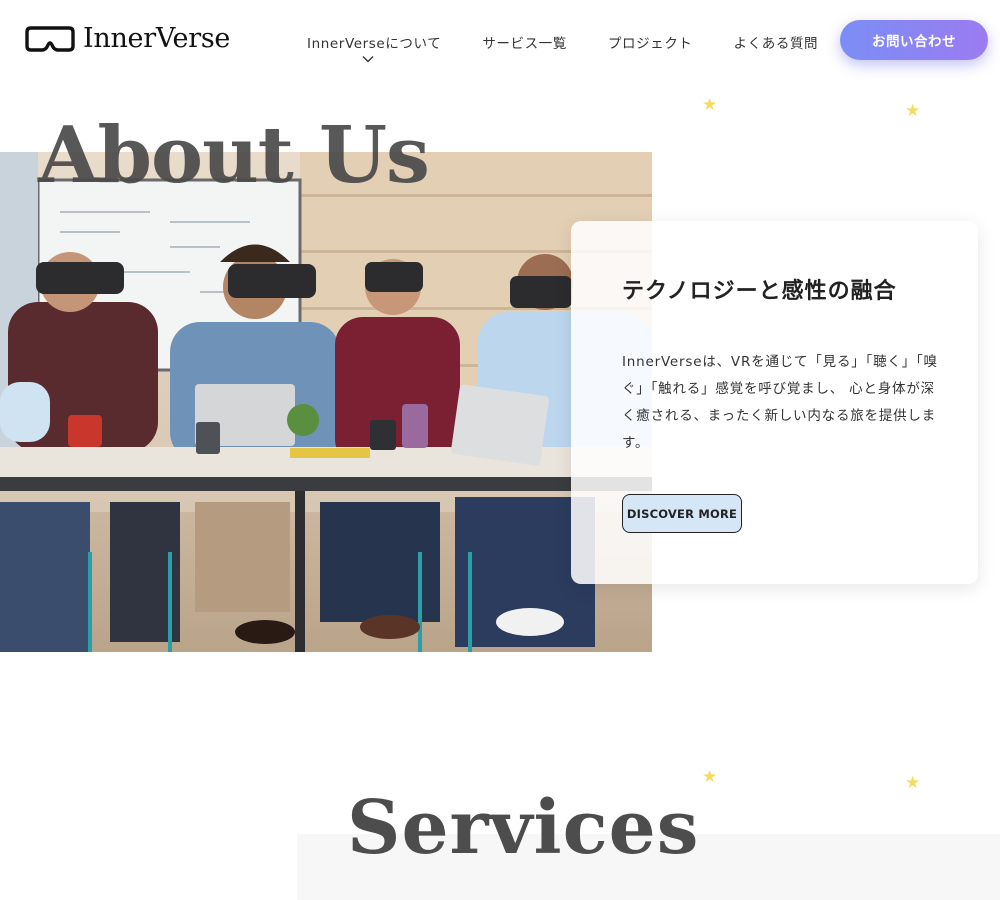  I want to click on discover-more-button: DISCOVER MORE, so click(682, 513).